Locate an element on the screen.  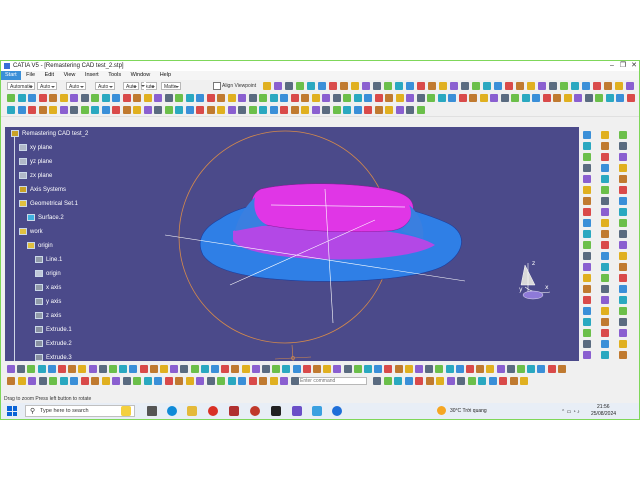
app-icon-blue is located at coordinates (317, 411).